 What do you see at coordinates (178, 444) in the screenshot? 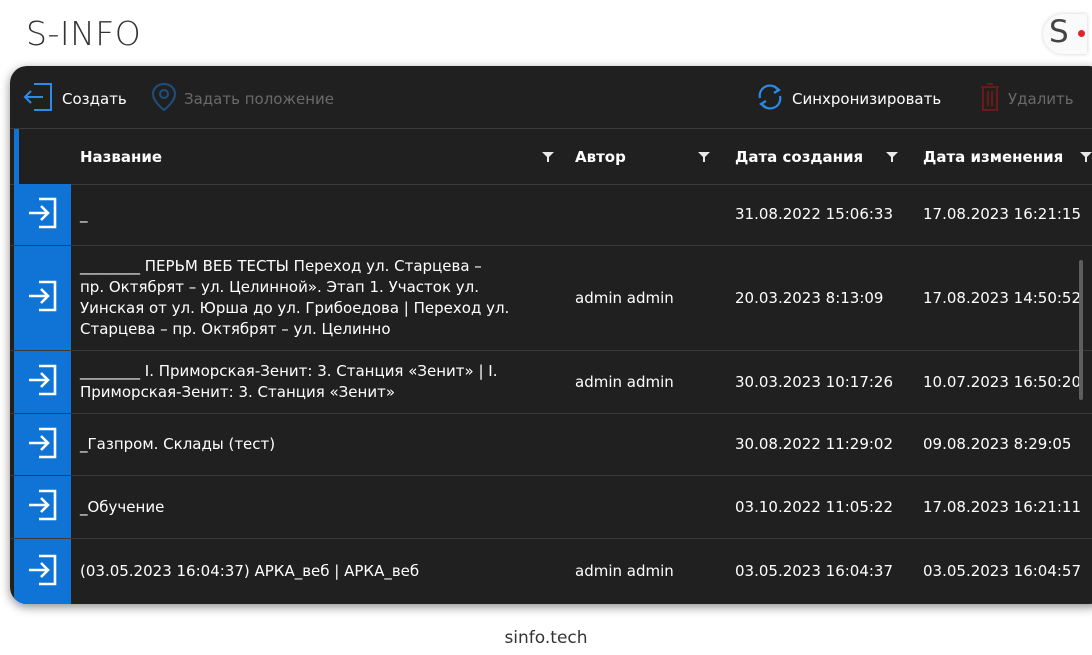
I see `name-line: _Газпром. Склады (тест)` at bounding box center [178, 444].